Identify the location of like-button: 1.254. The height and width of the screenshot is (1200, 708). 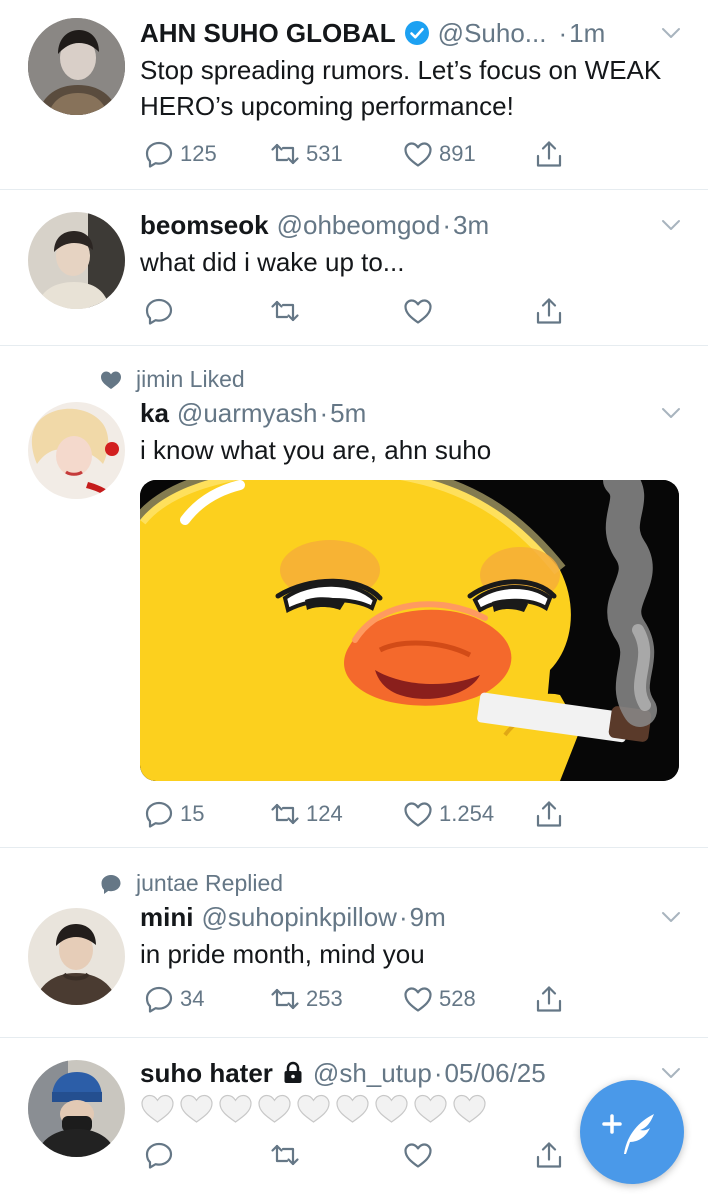
(448, 814).